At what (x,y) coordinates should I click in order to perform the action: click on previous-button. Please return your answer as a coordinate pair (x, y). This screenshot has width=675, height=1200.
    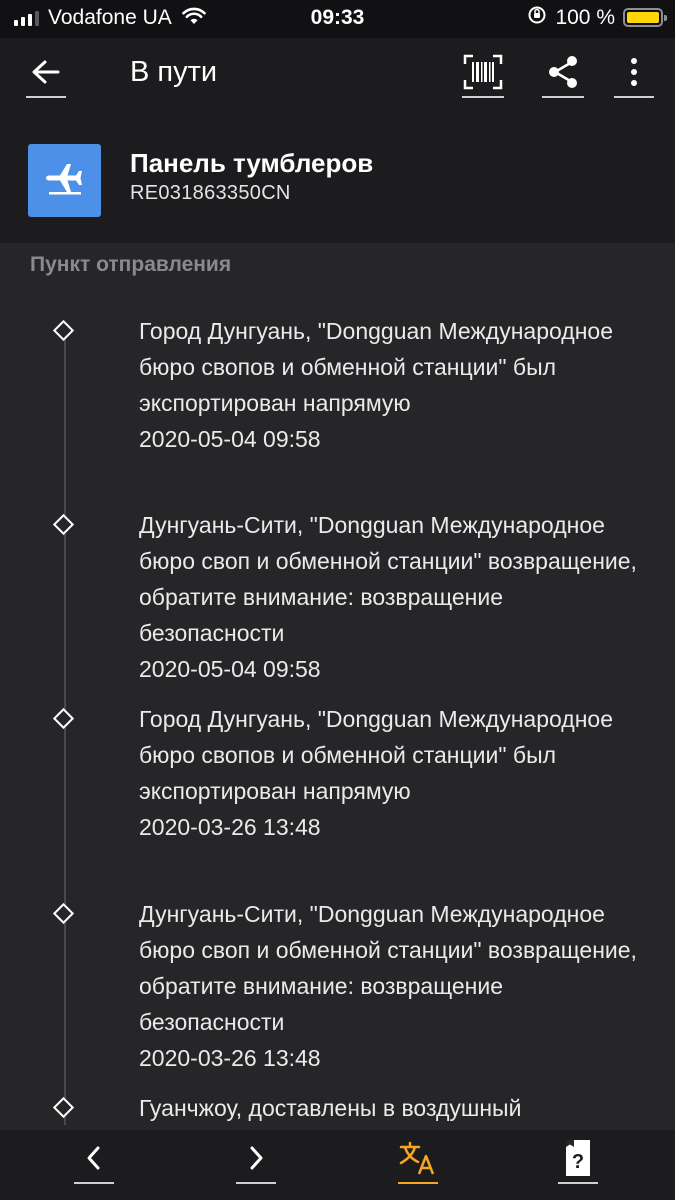
    Looking at the image, I should click on (94, 1161).